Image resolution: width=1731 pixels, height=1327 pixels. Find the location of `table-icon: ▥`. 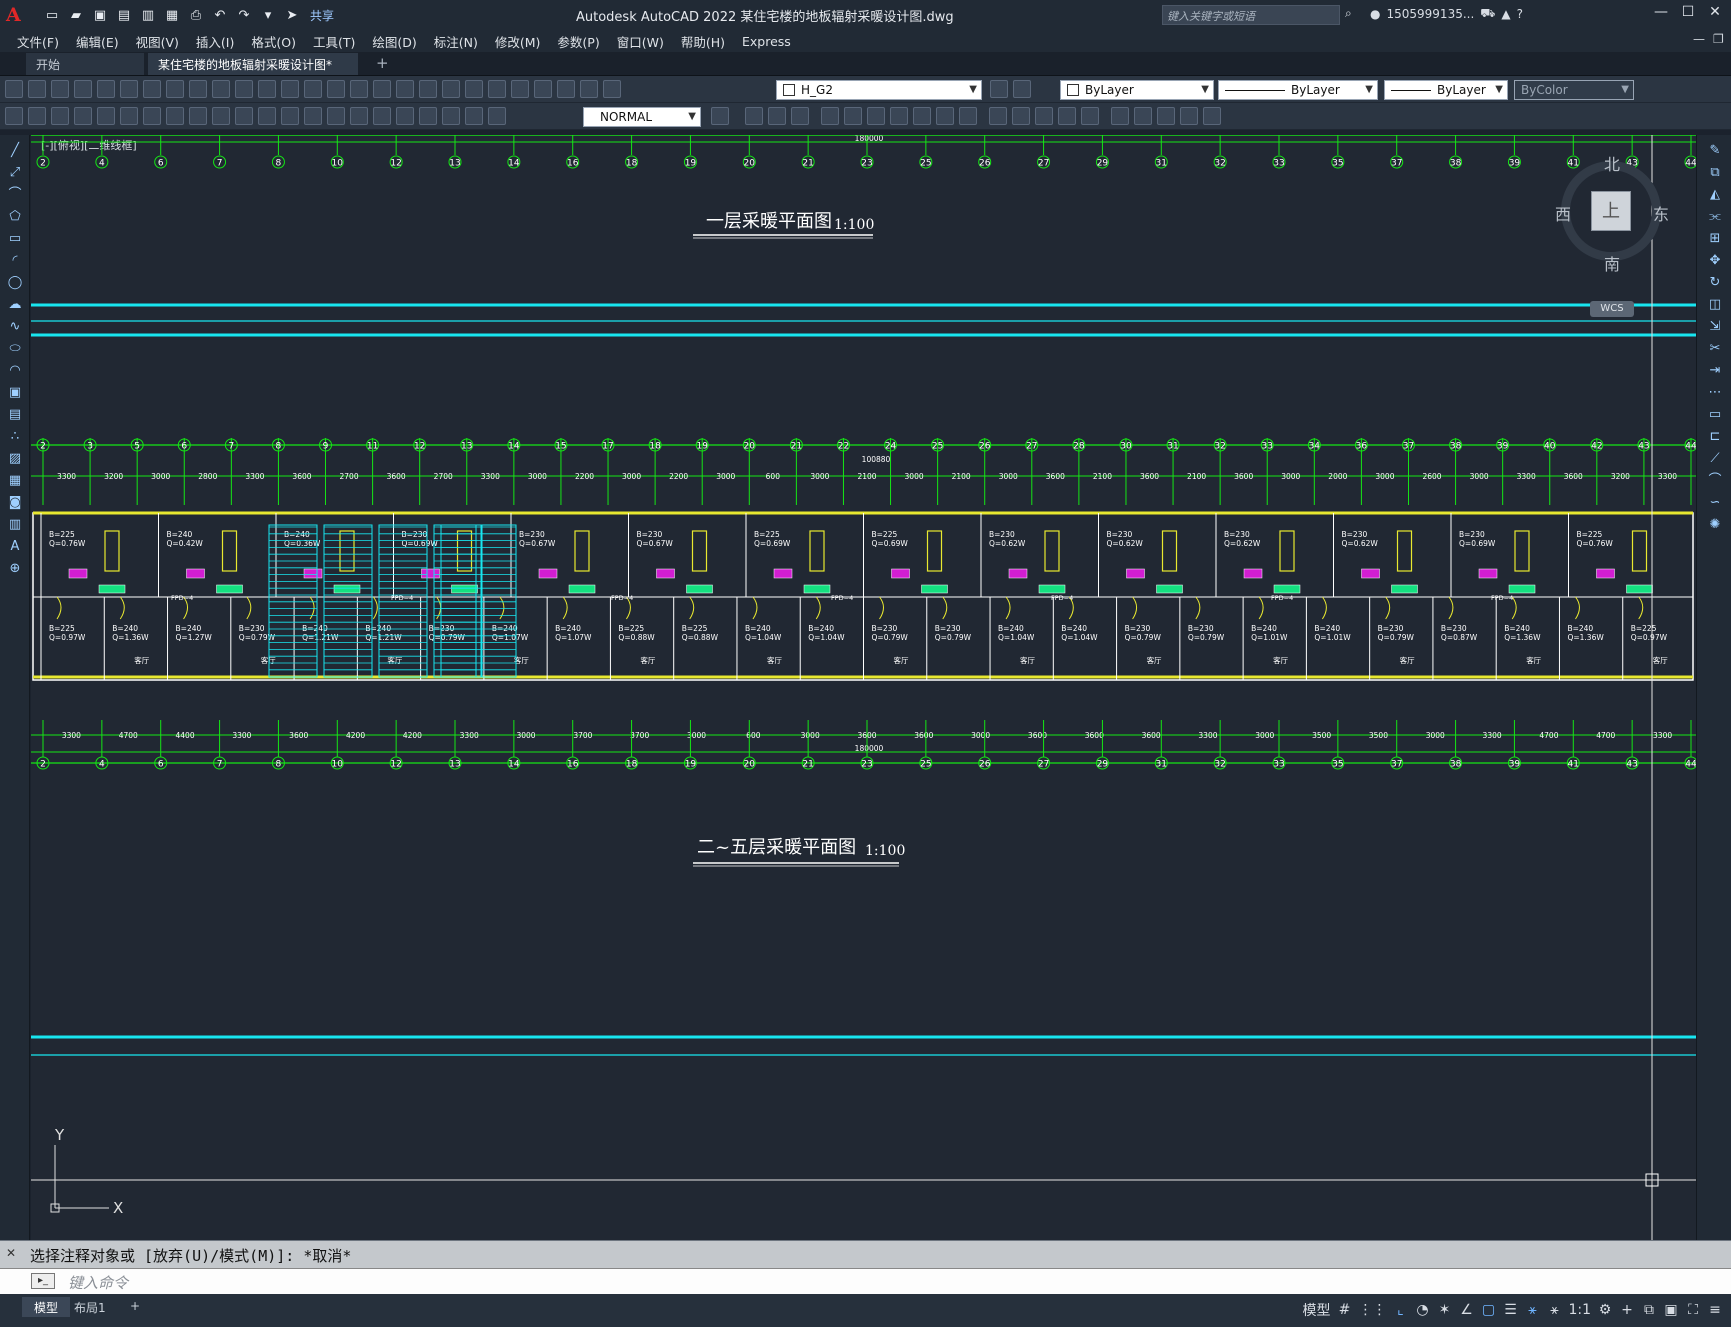

table-icon: ▥ is located at coordinates (15, 525).